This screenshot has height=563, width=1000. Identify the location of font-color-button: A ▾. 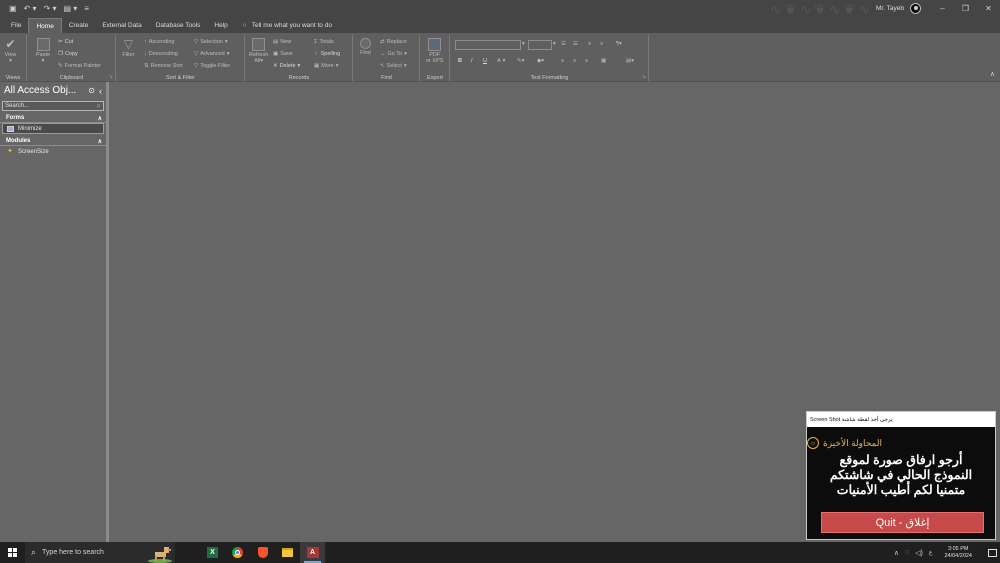
(501, 61).